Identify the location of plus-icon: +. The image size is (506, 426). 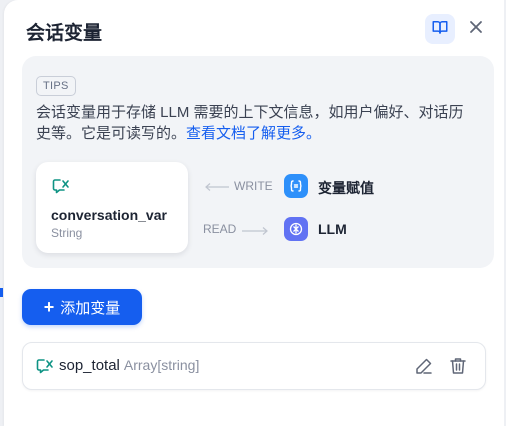
(49, 307).